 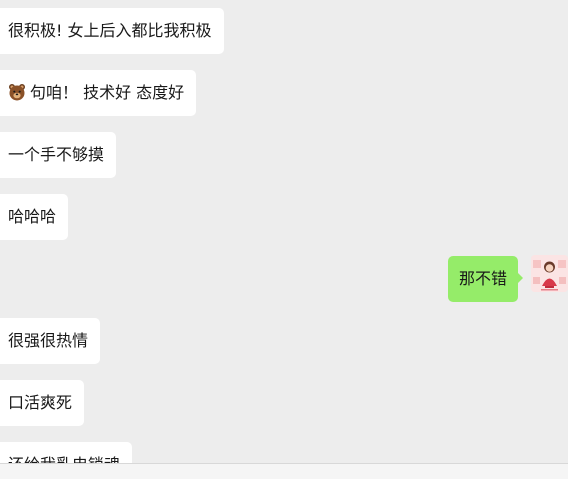 I want to click on message-row: 哈哈哈, so click(x=284, y=217).